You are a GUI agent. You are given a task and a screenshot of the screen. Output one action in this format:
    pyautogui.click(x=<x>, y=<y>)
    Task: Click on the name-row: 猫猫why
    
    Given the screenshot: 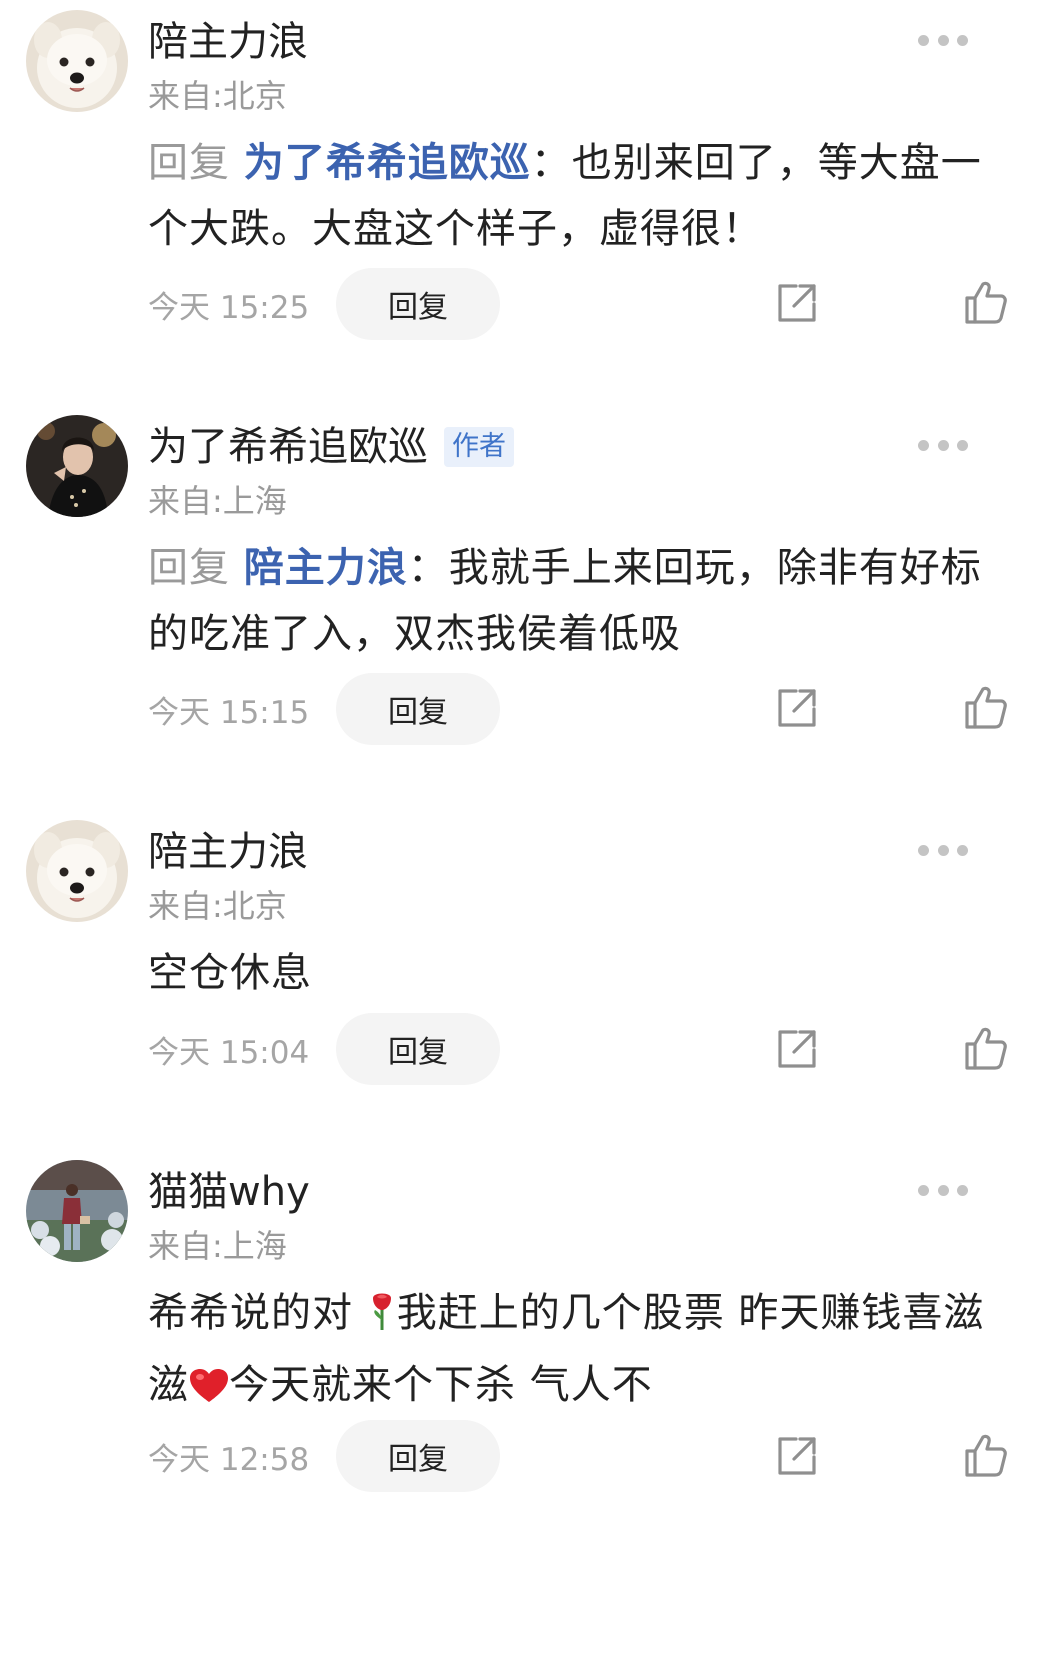 What is the action you would take?
    pyautogui.click(x=229, y=1192)
    